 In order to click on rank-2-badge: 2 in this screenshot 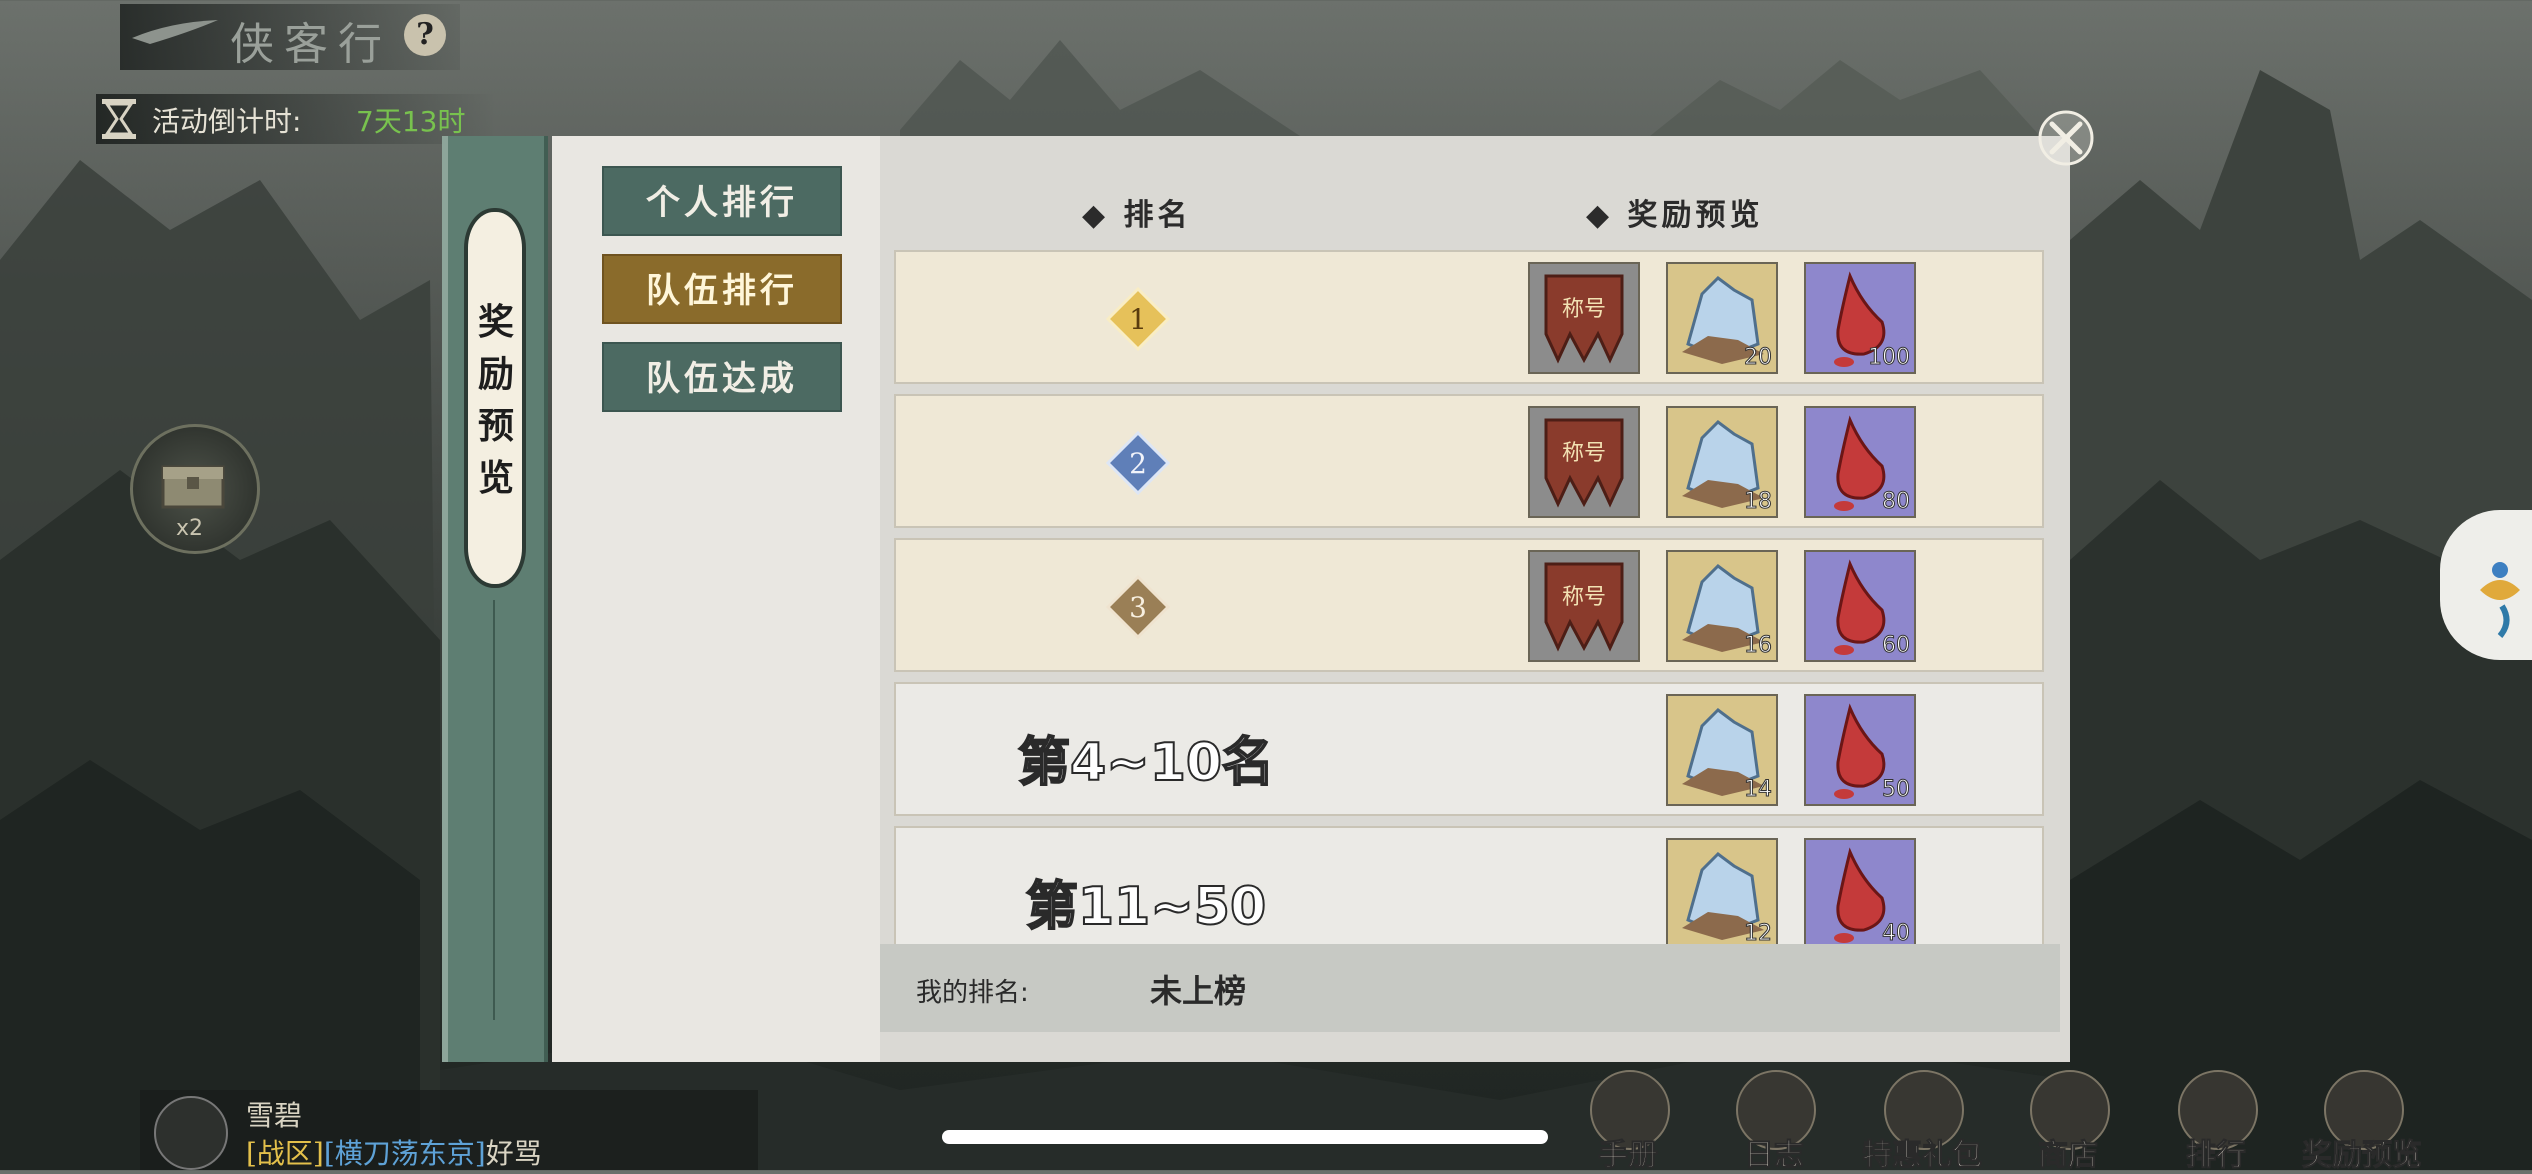, I will do `click(1138, 463)`.